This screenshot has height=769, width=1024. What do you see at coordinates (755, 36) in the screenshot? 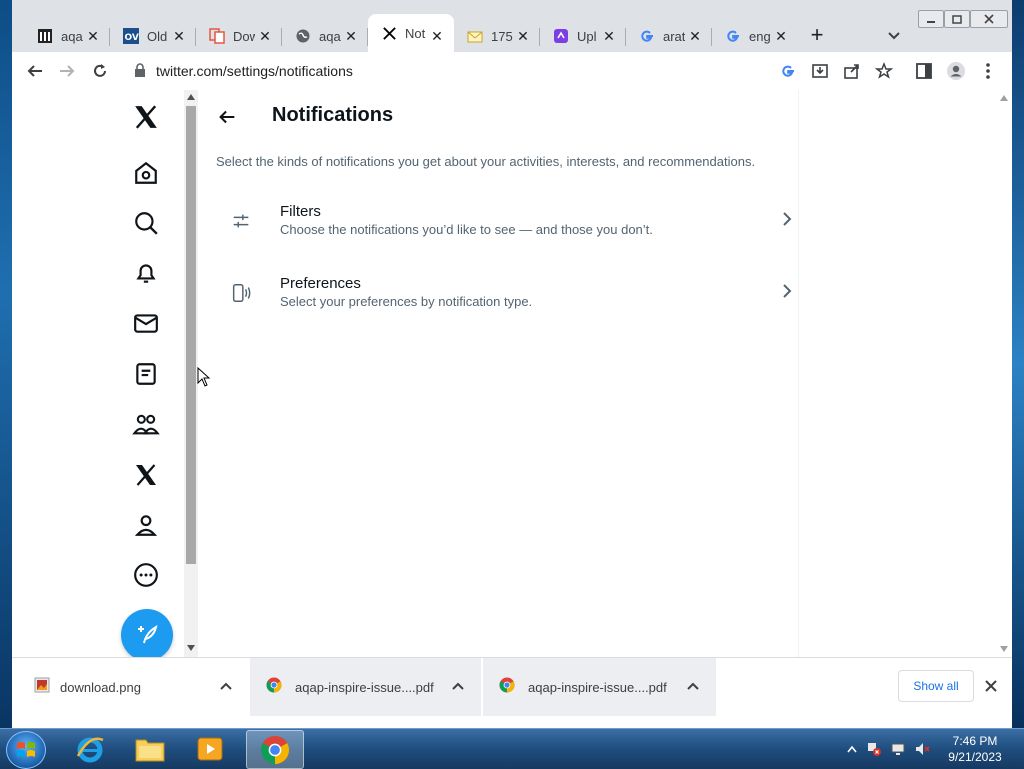
I see `tab-9: eng ✕` at bounding box center [755, 36].